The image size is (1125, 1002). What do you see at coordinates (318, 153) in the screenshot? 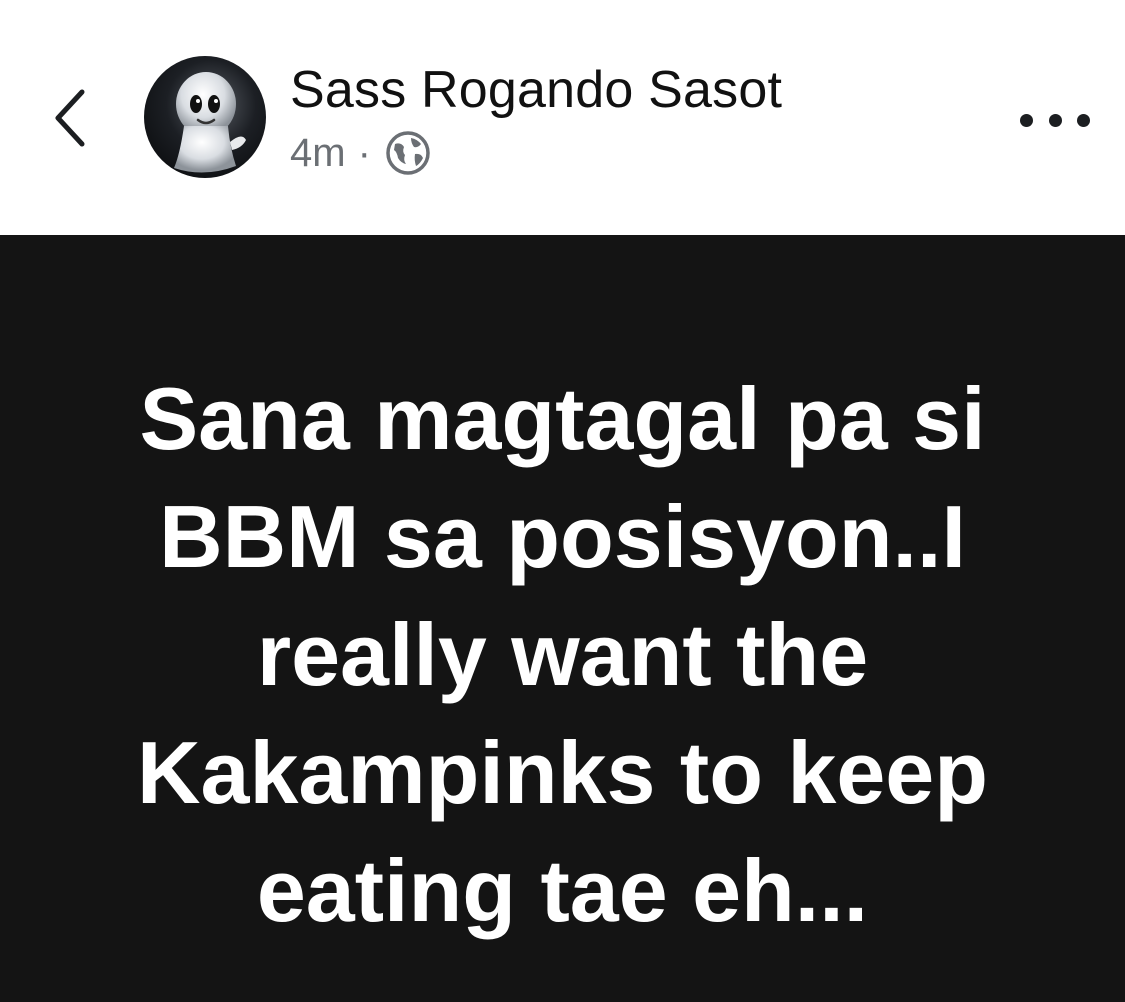
I see `post-time: 4m` at bounding box center [318, 153].